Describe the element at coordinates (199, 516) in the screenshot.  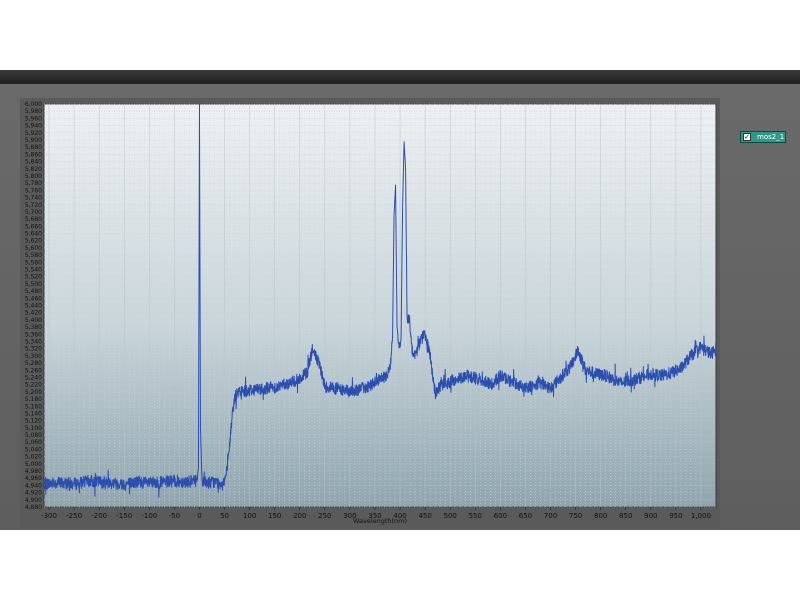
I see `x-tick-label: 0` at that location.